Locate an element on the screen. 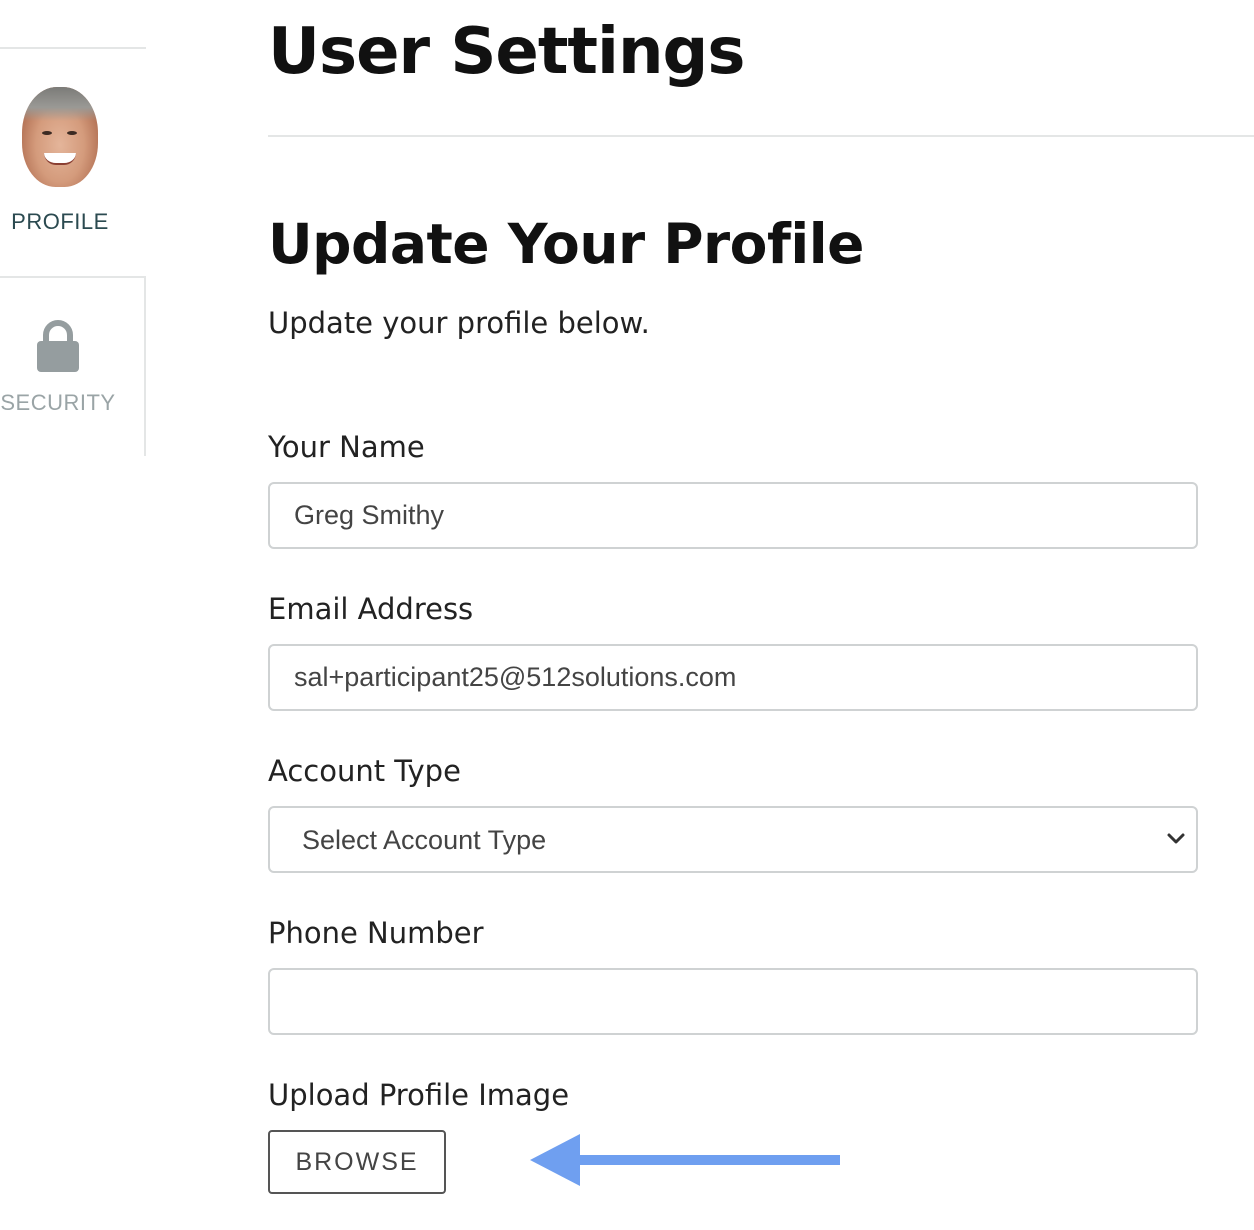 This screenshot has width=1254, height=1230. sidebar-item-security: SECURITY is located at coordinates (73, 366).